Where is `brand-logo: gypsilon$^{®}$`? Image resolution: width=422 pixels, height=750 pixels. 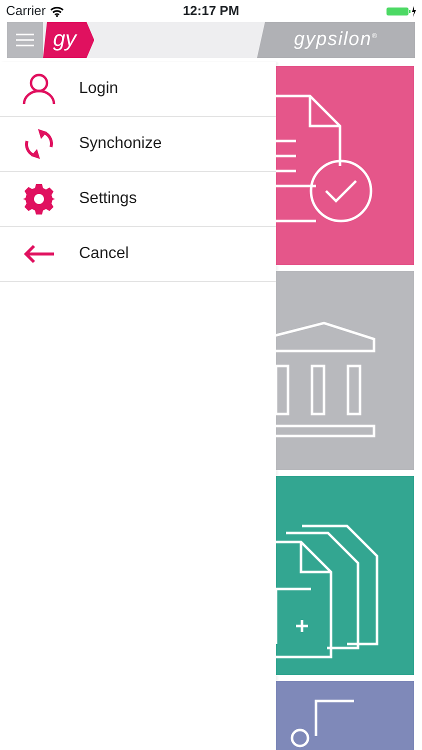
brand-logo: gypsilon$^{®}$ is located at coordinates (336, 40).